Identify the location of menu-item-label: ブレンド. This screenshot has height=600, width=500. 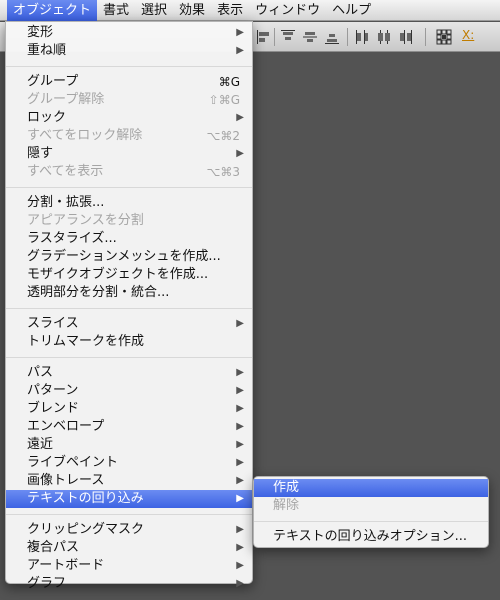
(53, 408).